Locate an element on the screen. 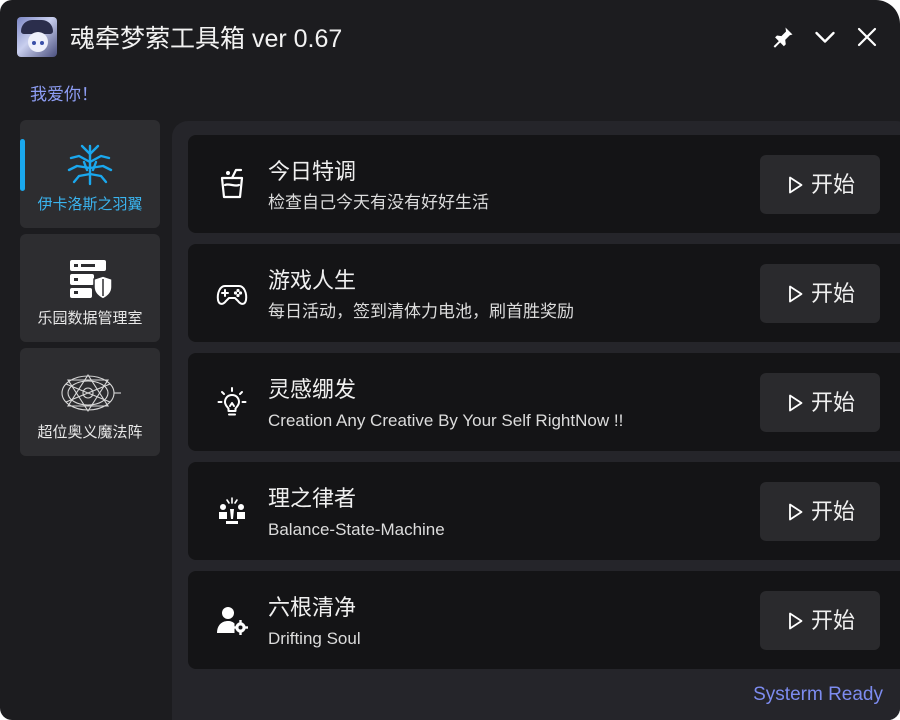  sidebar-item-label: 超位奥义魔法阵 is located at coordinates (90, 432).